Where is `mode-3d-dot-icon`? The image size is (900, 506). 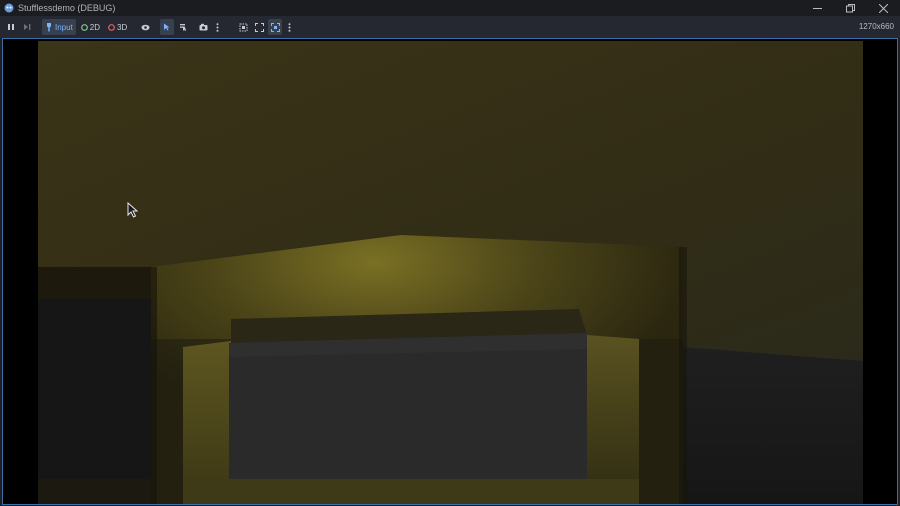
mode-3d-dot-icon is located at coordinates (111, 27).